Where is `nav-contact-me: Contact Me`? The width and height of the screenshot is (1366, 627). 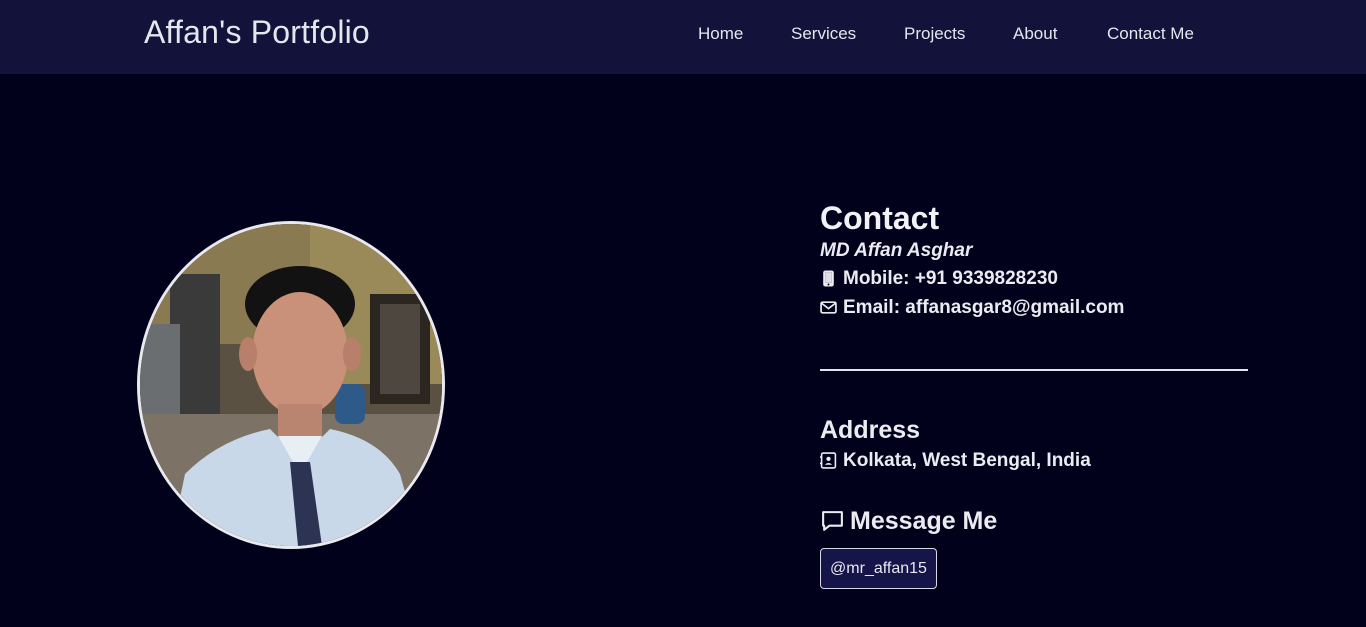 nav-contact-me: Contact Me is located at coordinates (1150, 34).